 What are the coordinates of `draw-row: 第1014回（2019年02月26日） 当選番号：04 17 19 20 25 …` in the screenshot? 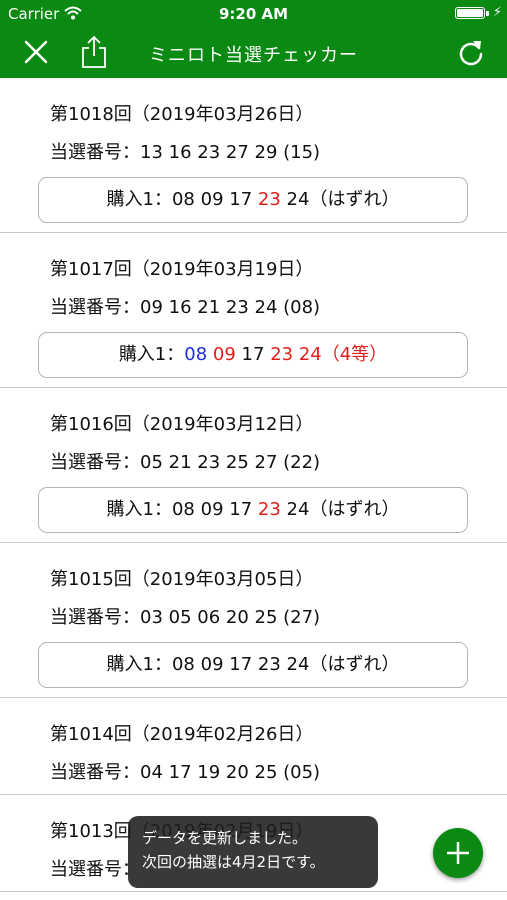 It's located at (253, 746).